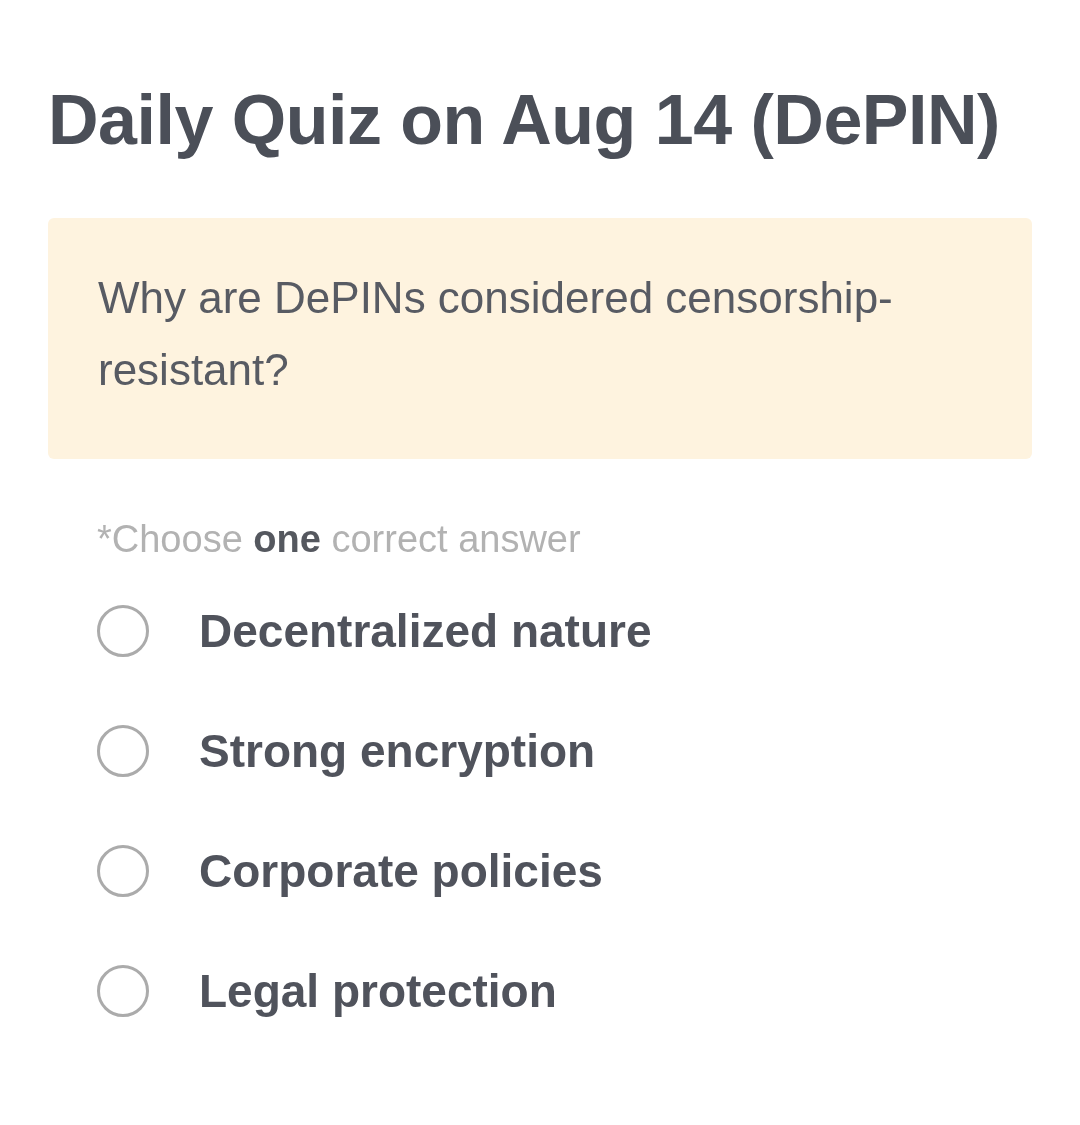 The width and height of the screenshot is (1080, 1125). I want to click on option-label: Corporate policies, so click(401, 871).